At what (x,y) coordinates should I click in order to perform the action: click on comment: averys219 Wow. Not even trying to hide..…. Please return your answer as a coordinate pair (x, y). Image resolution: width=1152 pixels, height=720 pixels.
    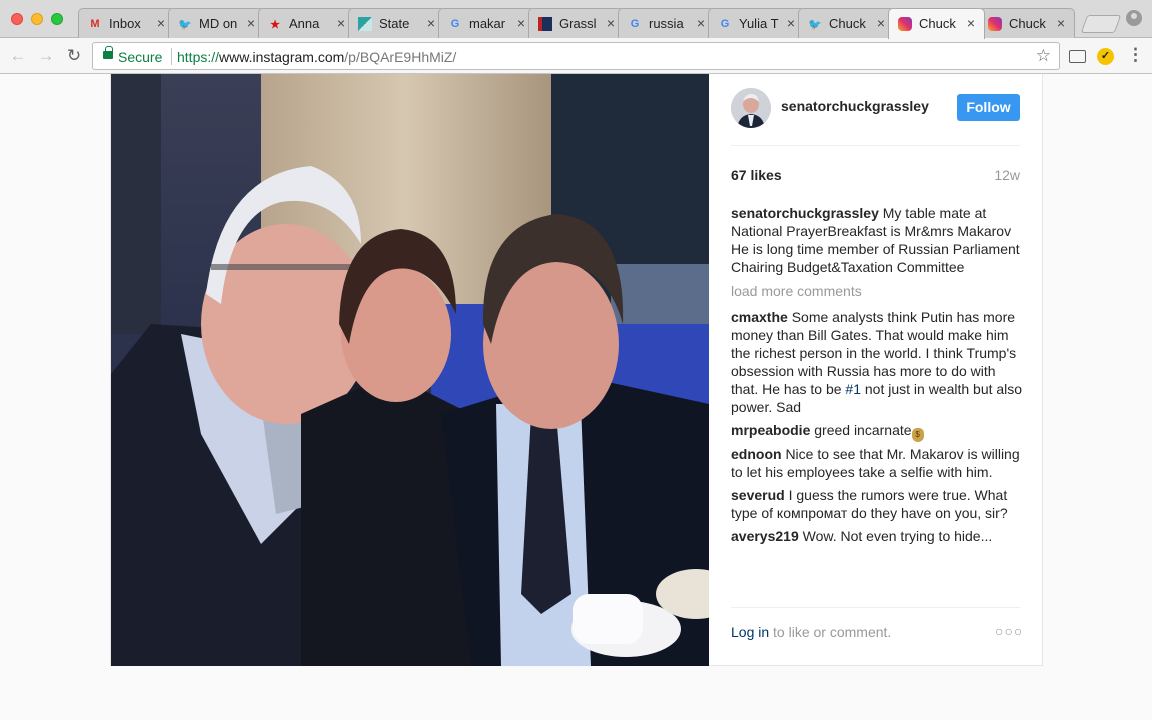
    Looking at the image, I should click on (877, 536).